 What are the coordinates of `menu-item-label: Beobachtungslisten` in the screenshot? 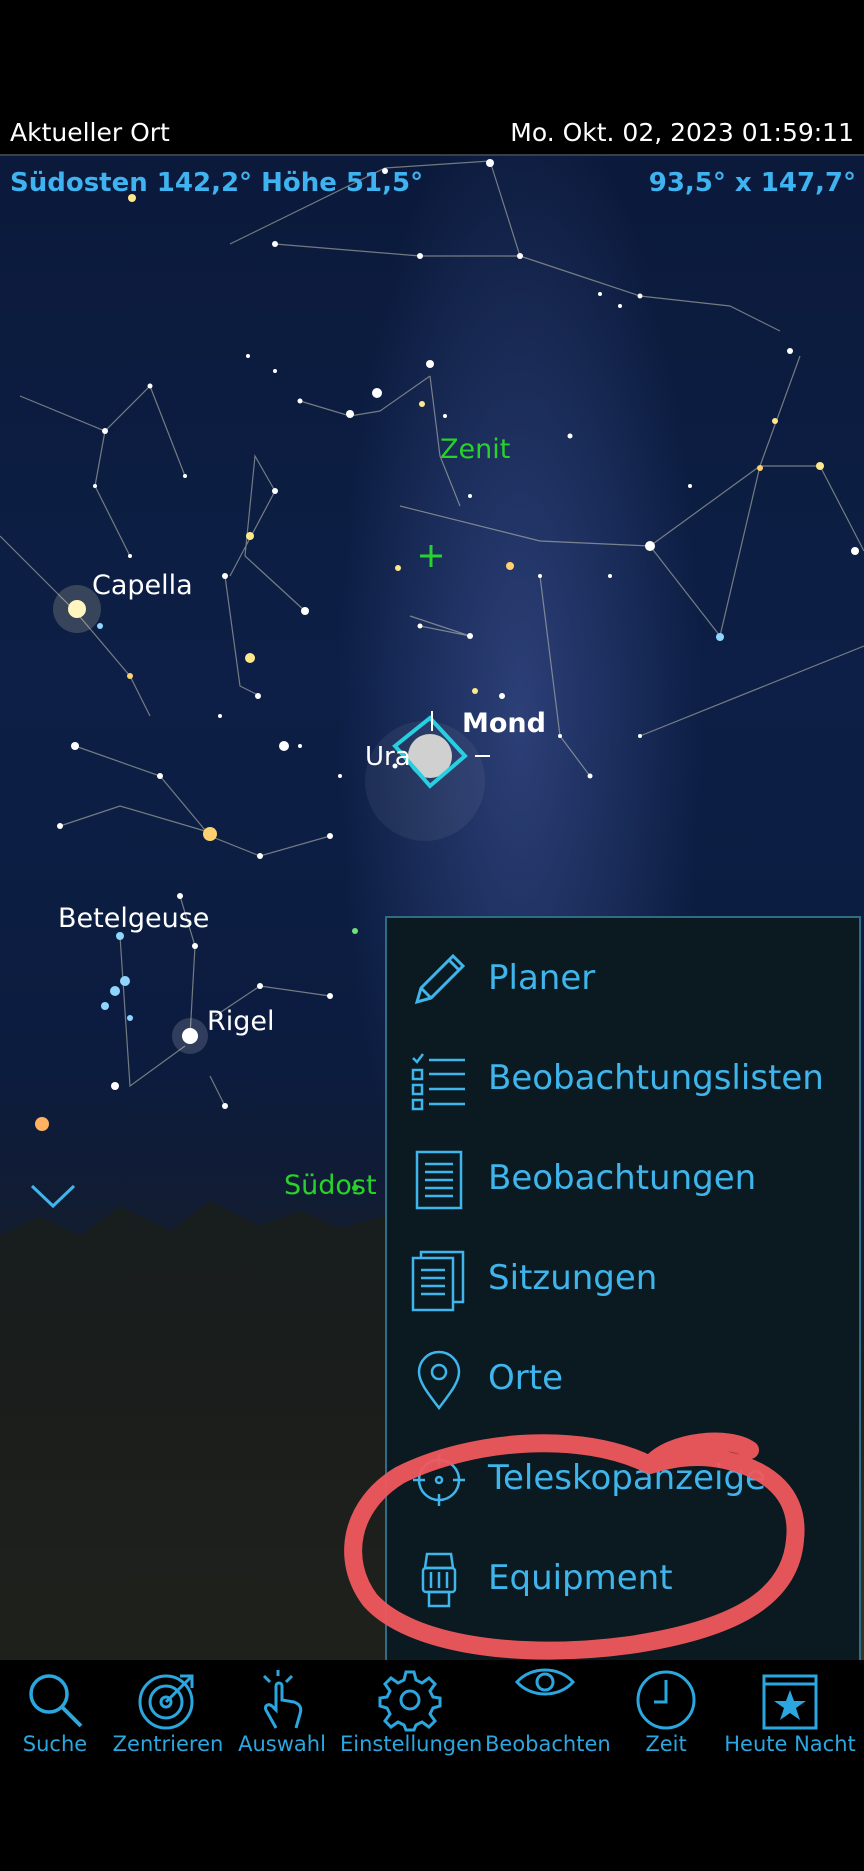 It's located at (656, 1078).